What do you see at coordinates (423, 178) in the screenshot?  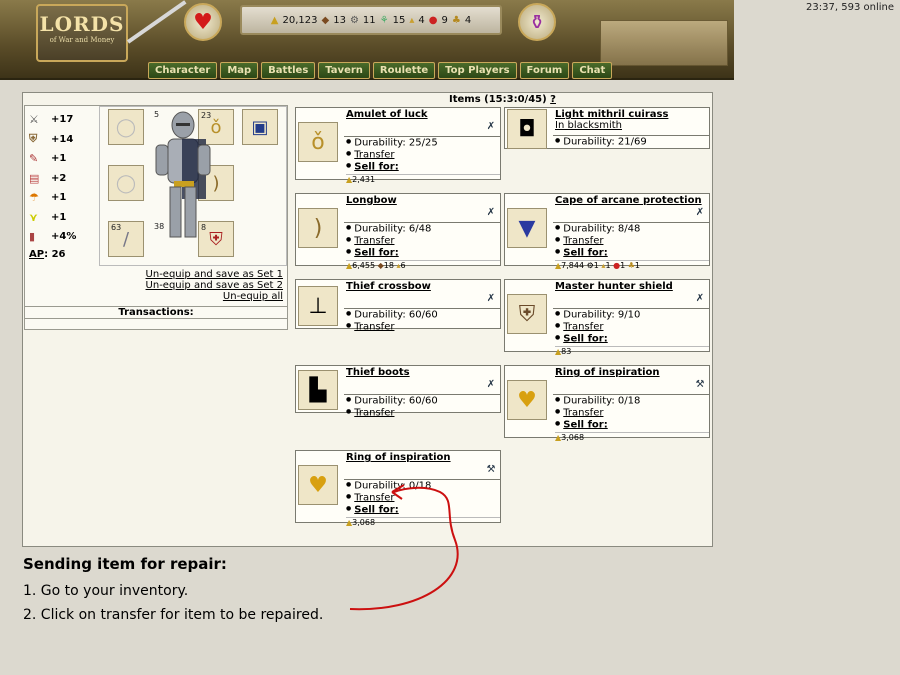 I see `price-row: ▲2,431` at bounding box center [423, 178].